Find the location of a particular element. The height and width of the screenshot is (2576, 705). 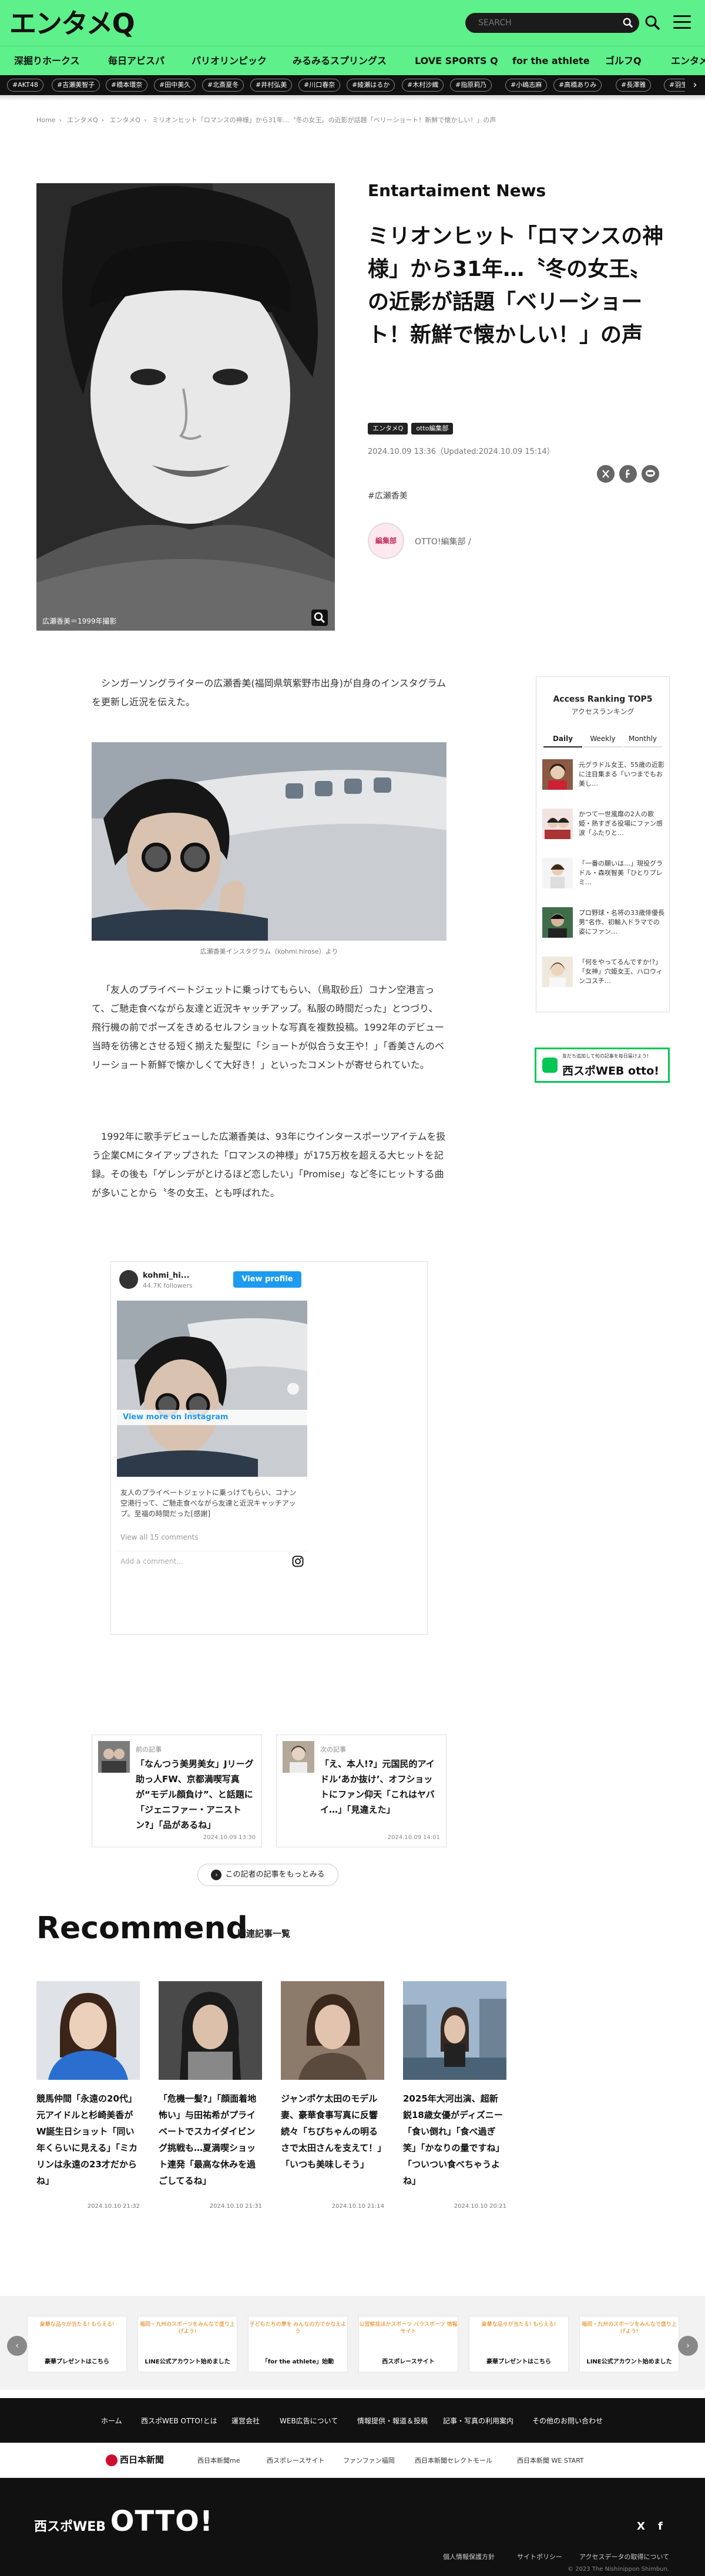

nav-item: パリオリンピック is located at coordinates (230, 61).